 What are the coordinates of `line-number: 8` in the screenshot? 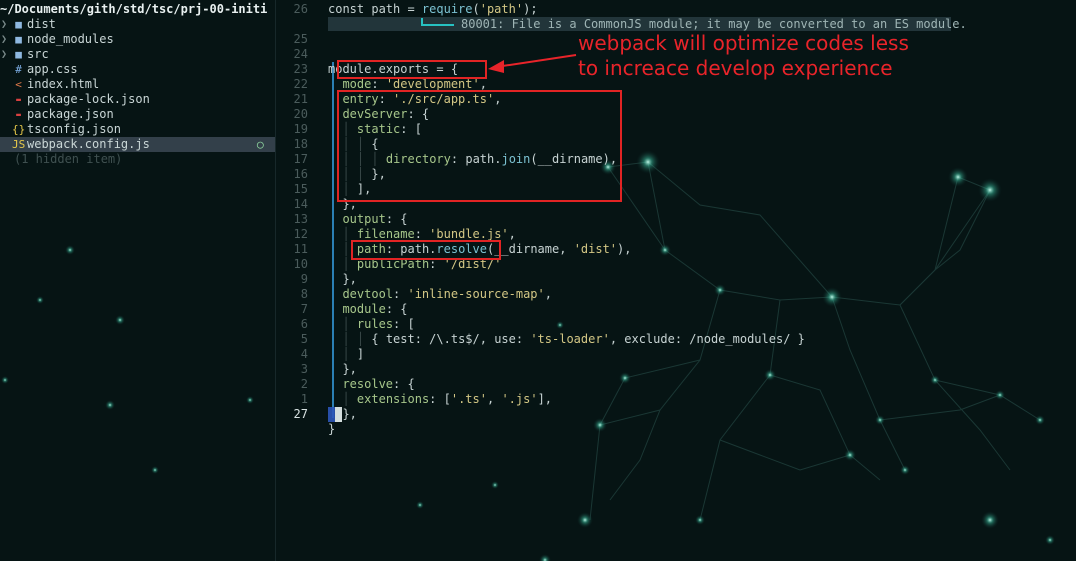 It's located at (304, 294).